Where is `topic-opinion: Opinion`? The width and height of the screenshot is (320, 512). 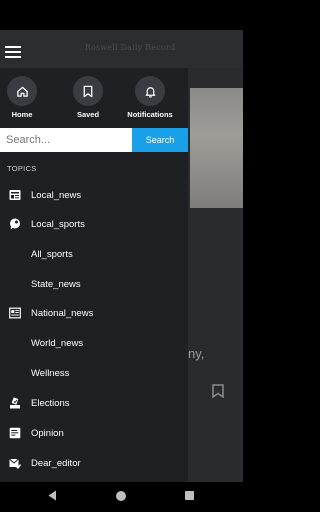 topic-opinion: Opinion is located at coordinates (94, 434).